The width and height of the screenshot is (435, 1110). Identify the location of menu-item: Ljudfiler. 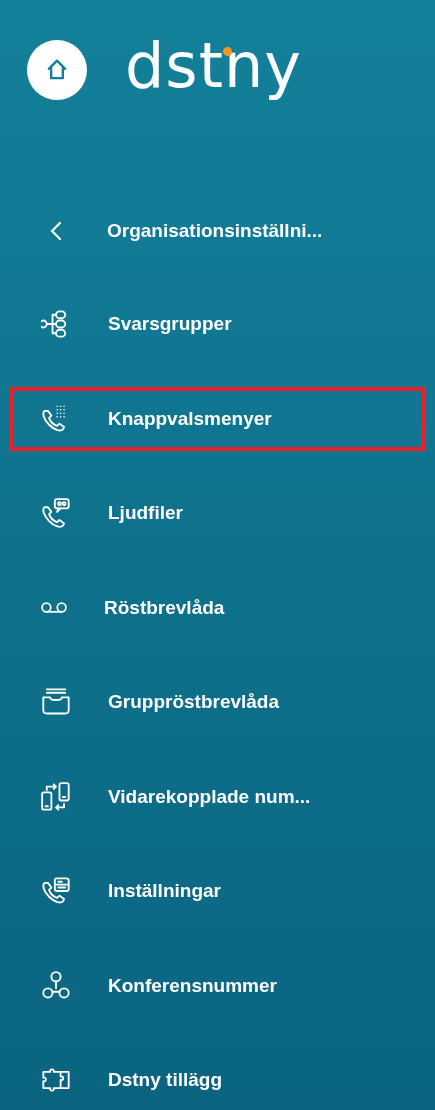
(217, 513).